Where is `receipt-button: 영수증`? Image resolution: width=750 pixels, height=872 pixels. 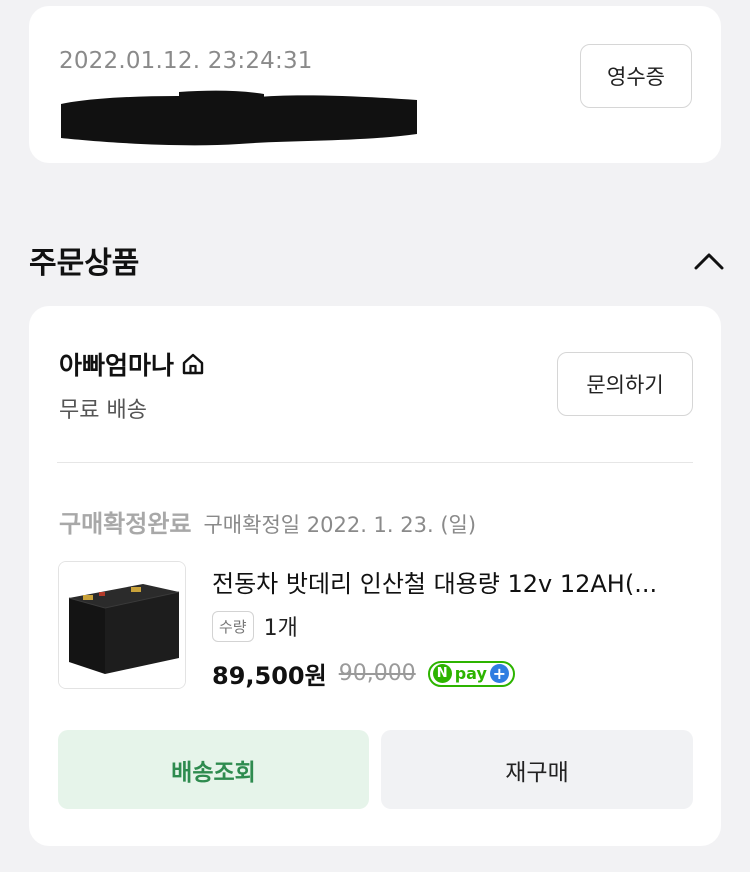
receipt-button: 영수증 is located at coordinates (636, 76).